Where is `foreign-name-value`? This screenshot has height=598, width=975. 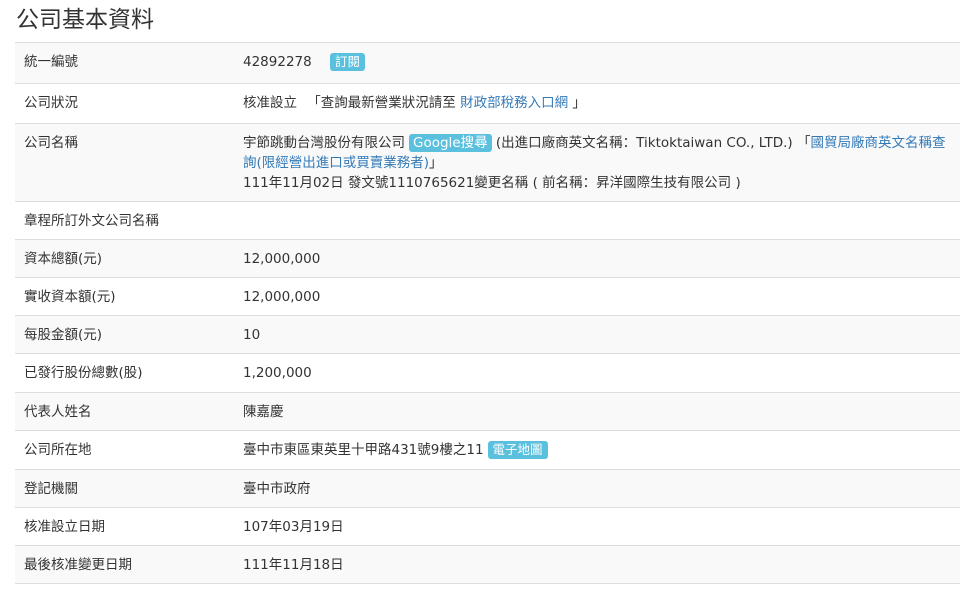 foreign-name-value is located at coordinates (597, 220).